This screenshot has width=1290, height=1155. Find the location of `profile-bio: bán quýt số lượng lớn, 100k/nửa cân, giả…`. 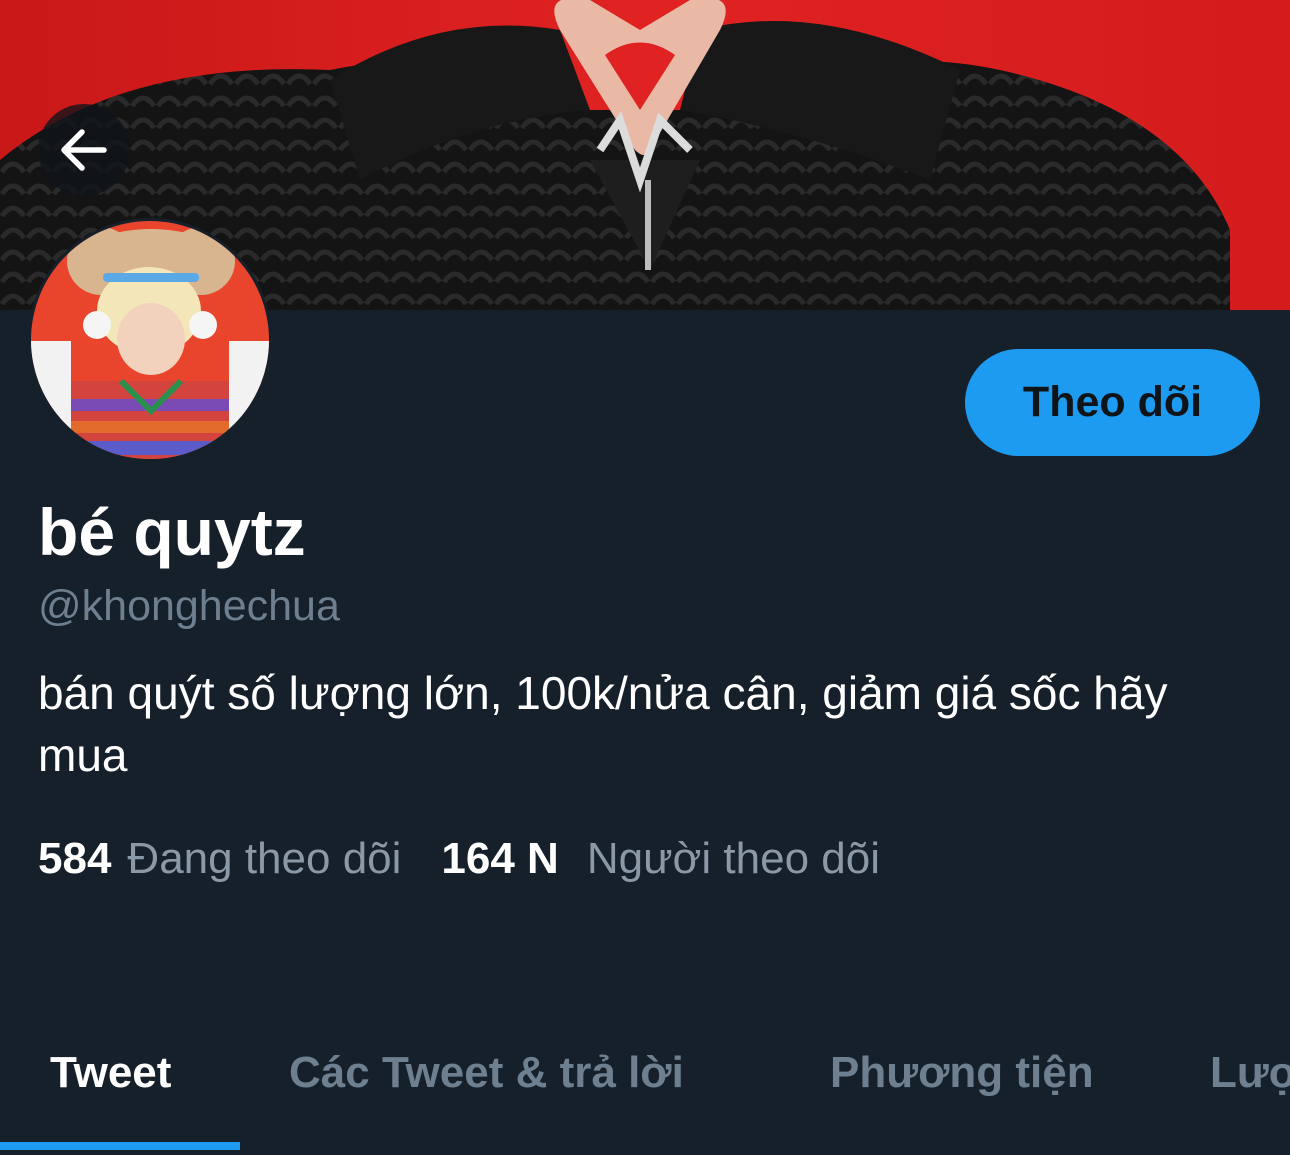

profile-bio: bán quýt số lượng lớn, 100k/nửa cân, giả… is located at coordinates (603, 724).